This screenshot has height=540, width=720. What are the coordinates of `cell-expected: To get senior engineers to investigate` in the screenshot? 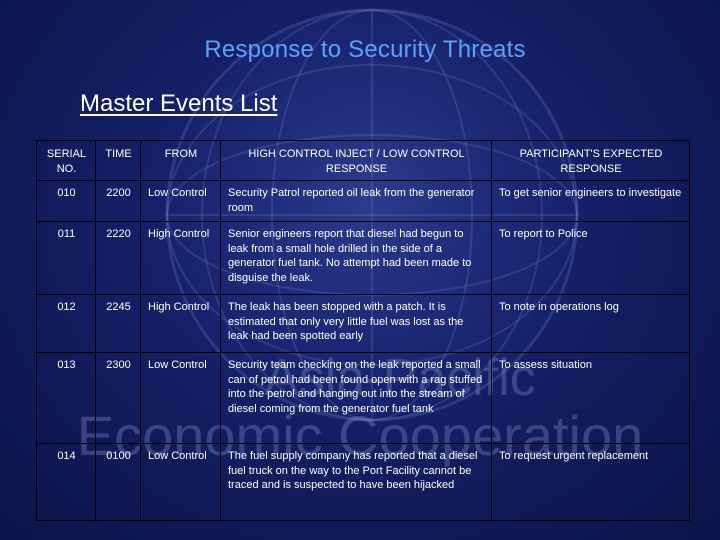 It's located at (590, 201).